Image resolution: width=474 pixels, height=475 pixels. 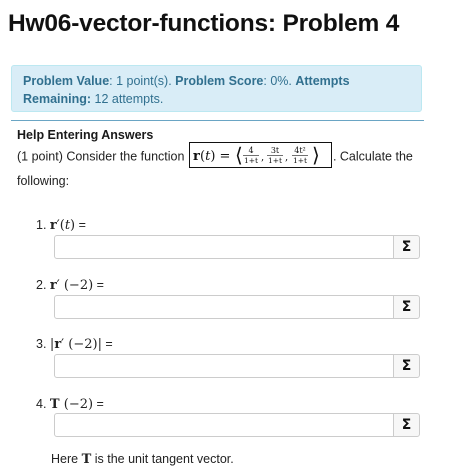 I want to click on problem-value-label: Problem Value, so click(x=66, y=81).